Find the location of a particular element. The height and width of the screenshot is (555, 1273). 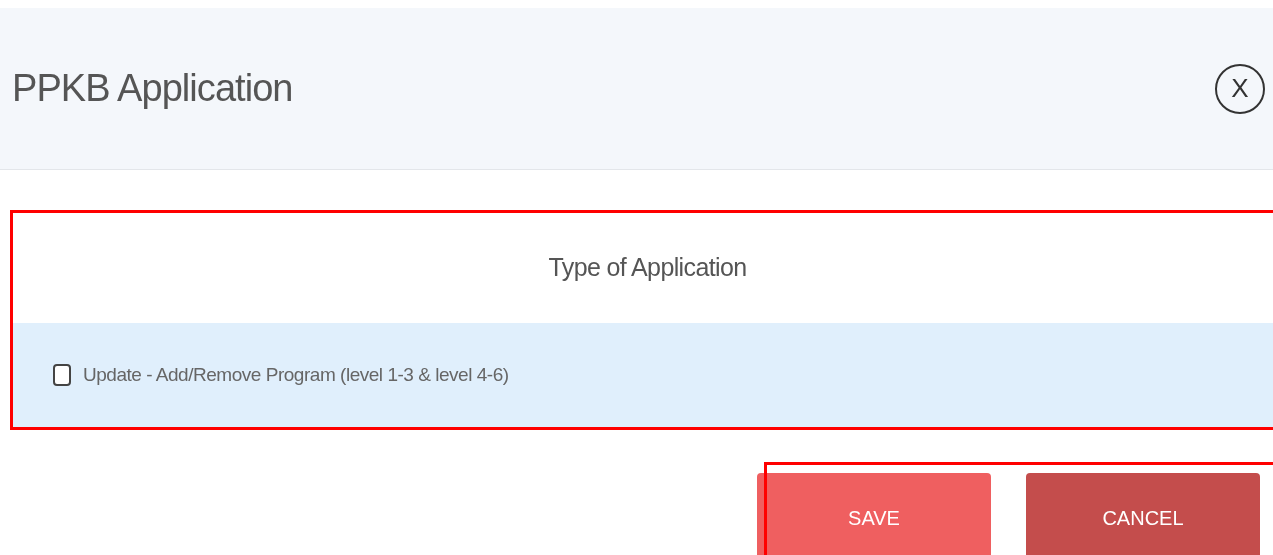

dialog-title: PPKB Application is located at coordinates (152, 88).